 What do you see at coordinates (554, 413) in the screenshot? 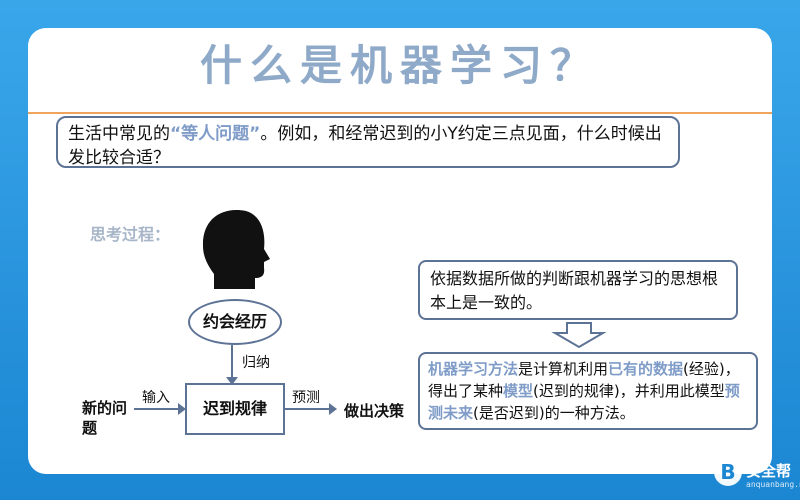
I see `definition-text-4: (是否迟到)的一种方法。` at bounding box center [554, 413].